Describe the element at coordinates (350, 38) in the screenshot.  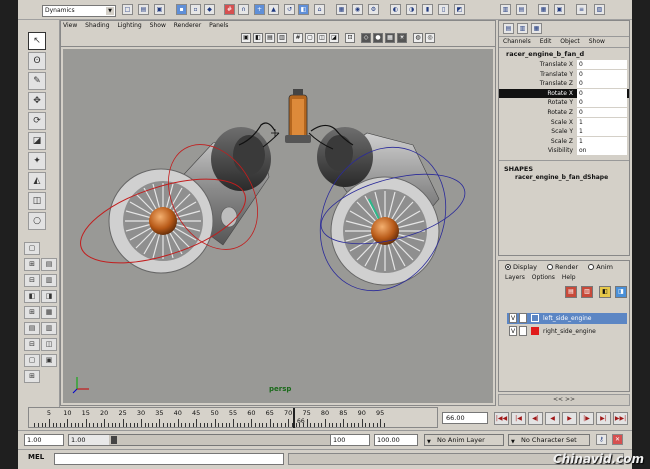
I see `field-chart-icon: ⊡` at that location.